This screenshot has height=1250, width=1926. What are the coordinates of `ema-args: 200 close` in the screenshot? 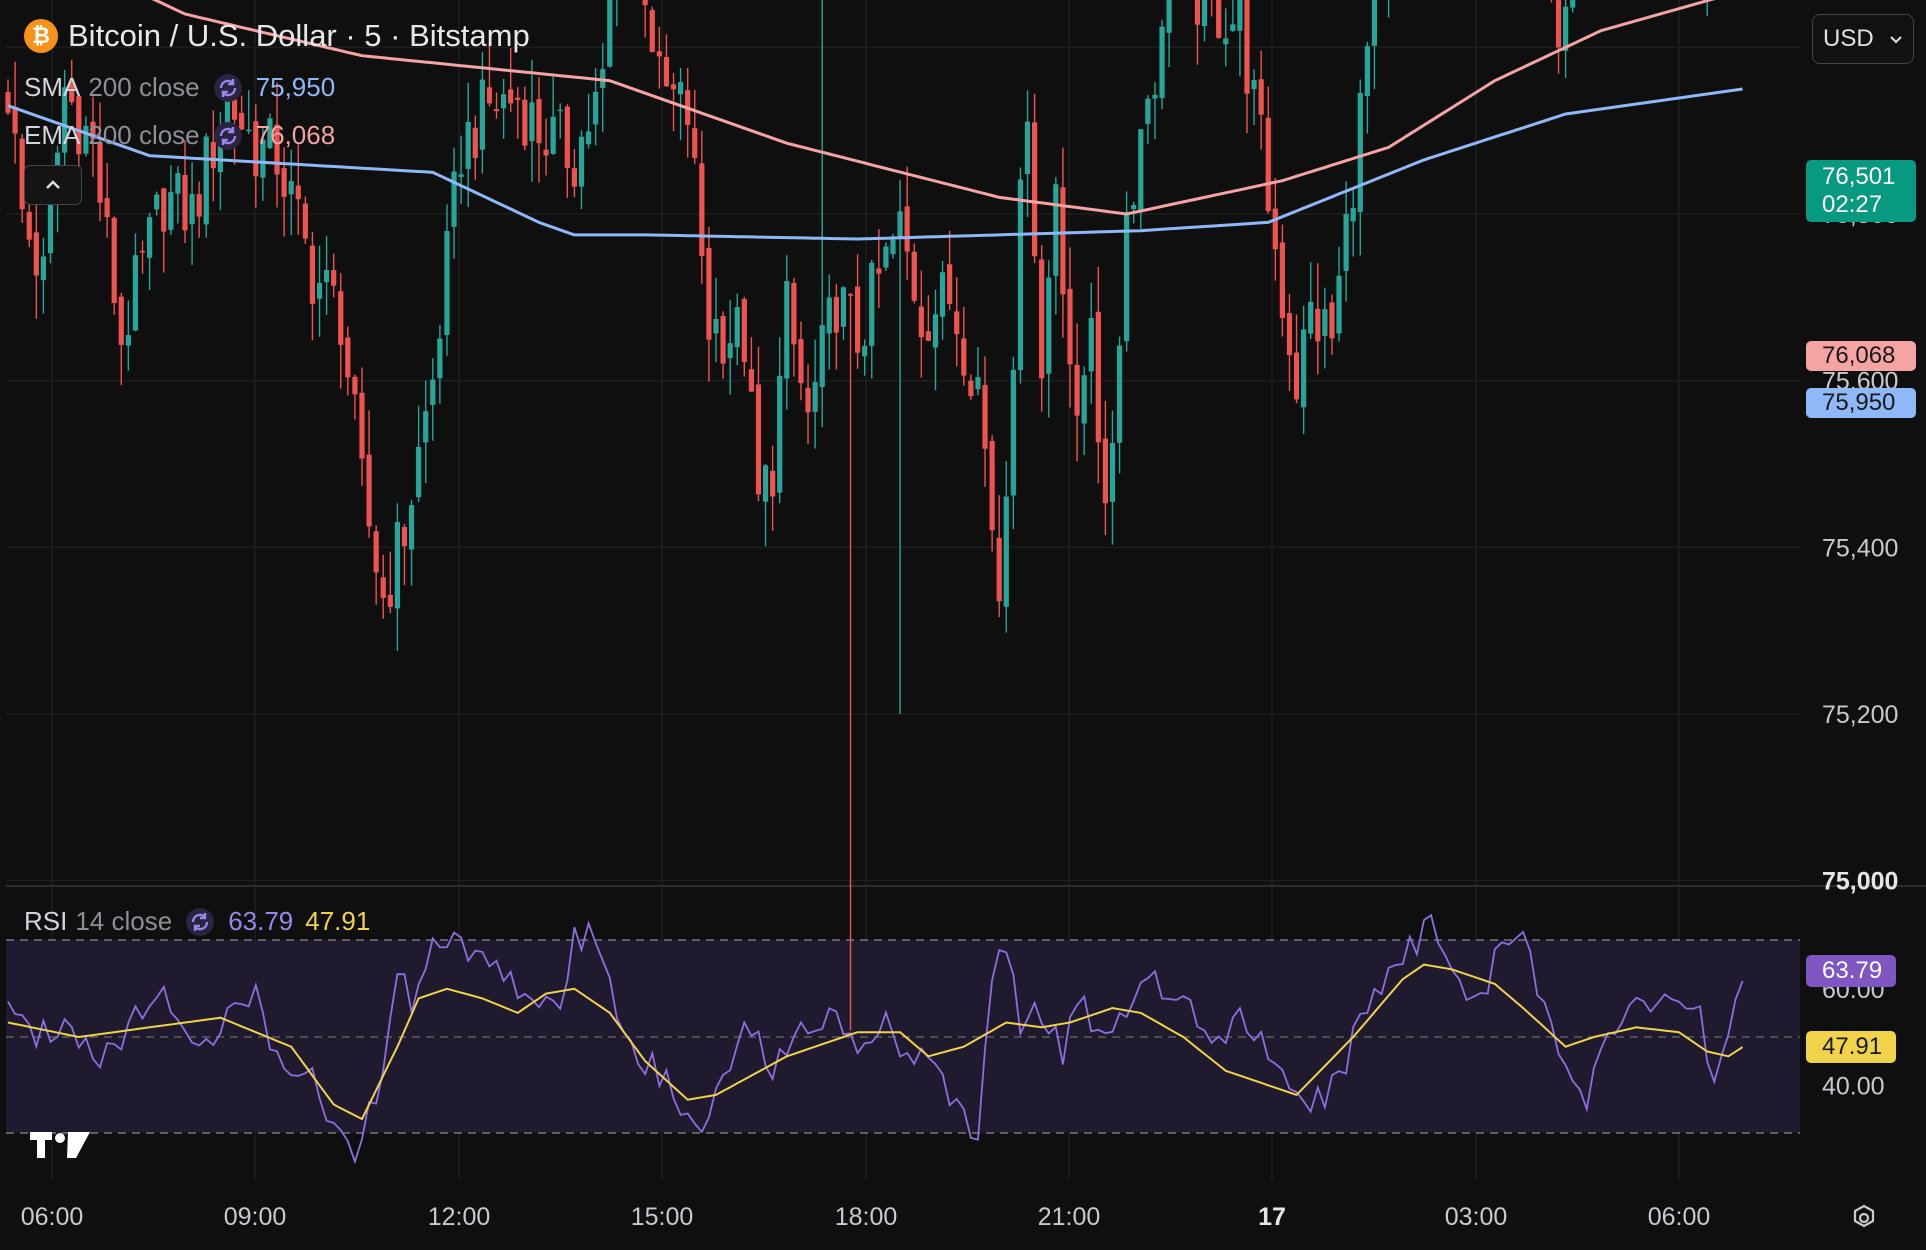 It's located at (144, 135).